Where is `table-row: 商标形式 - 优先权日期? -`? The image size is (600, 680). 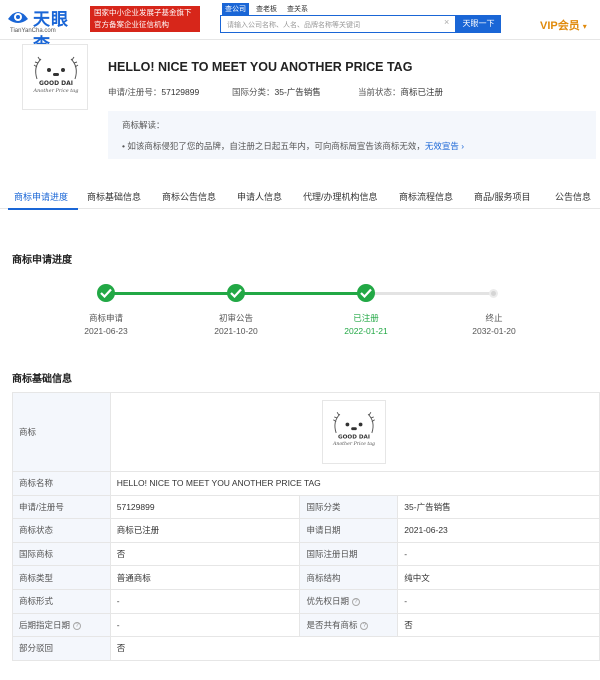 table-row: 商标形式 - 优先权日期? - is located at coordinates (306, 601).